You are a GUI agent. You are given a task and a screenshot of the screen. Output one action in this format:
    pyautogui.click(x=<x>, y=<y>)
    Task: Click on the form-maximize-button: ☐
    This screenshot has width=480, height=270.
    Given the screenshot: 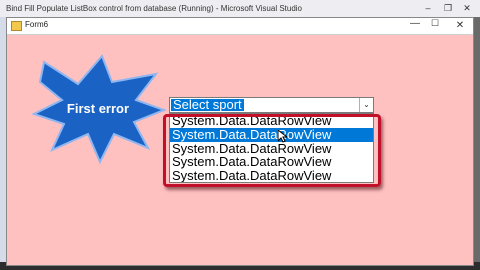 What is the action you would take?
    pyautogui.click(x=435, y=23)
    